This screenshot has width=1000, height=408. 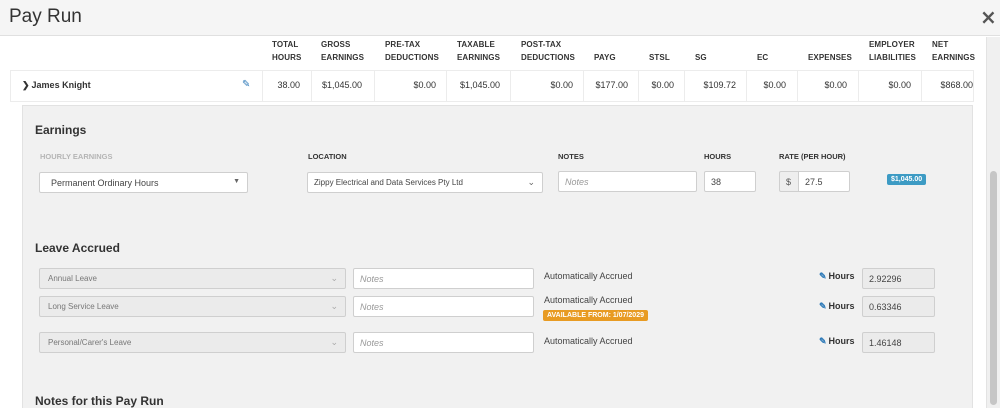 What do you see at coordinates (956, 85) in the screenshot?
I see `net-earnings-value: $868.00` at bounding box center [956, 85].